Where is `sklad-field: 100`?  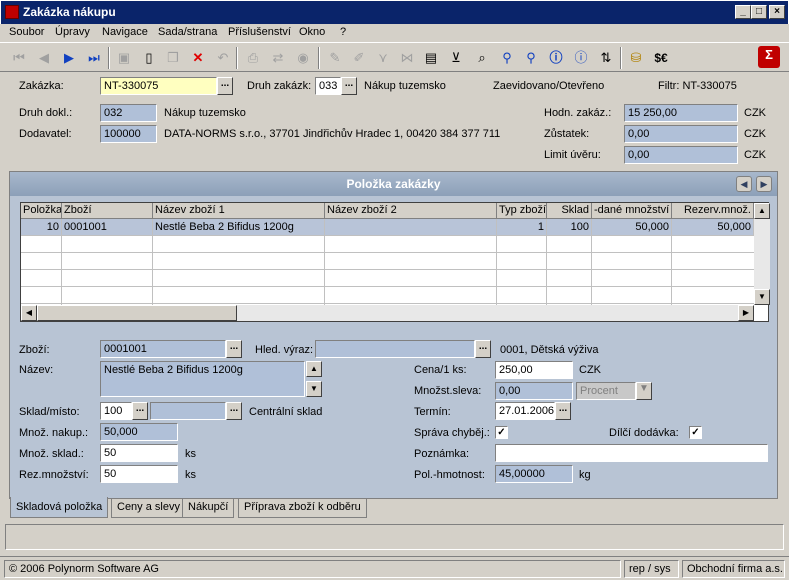
sklad-field: 100 is located at coordinates (116, 411).